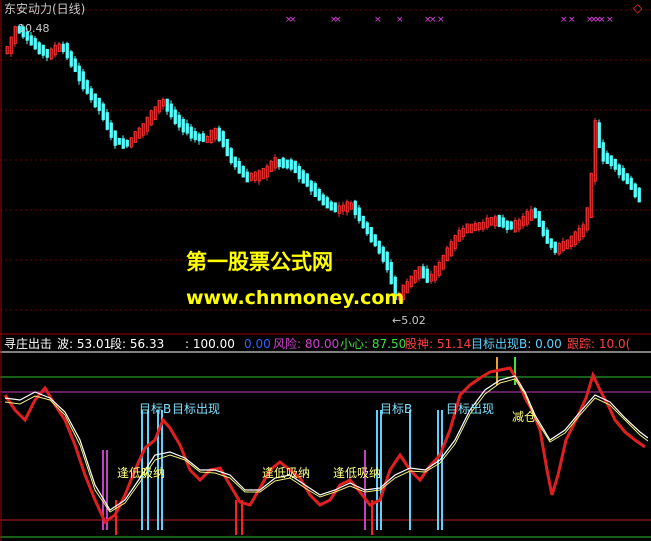 The width and height of the screenshot is (651, 541). Describe the element at coordinates (449, 20) in the screenshot. I see `top-signal-markers: ×× ×× × × ×× × × × ×××× ×` at that location.